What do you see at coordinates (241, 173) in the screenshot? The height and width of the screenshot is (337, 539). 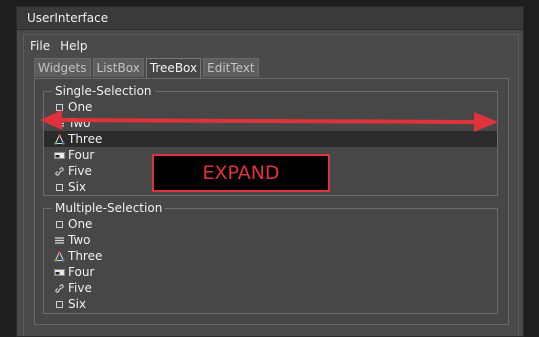 I see `expand-annotation: EXPAND` at bounding box center [241, 173].